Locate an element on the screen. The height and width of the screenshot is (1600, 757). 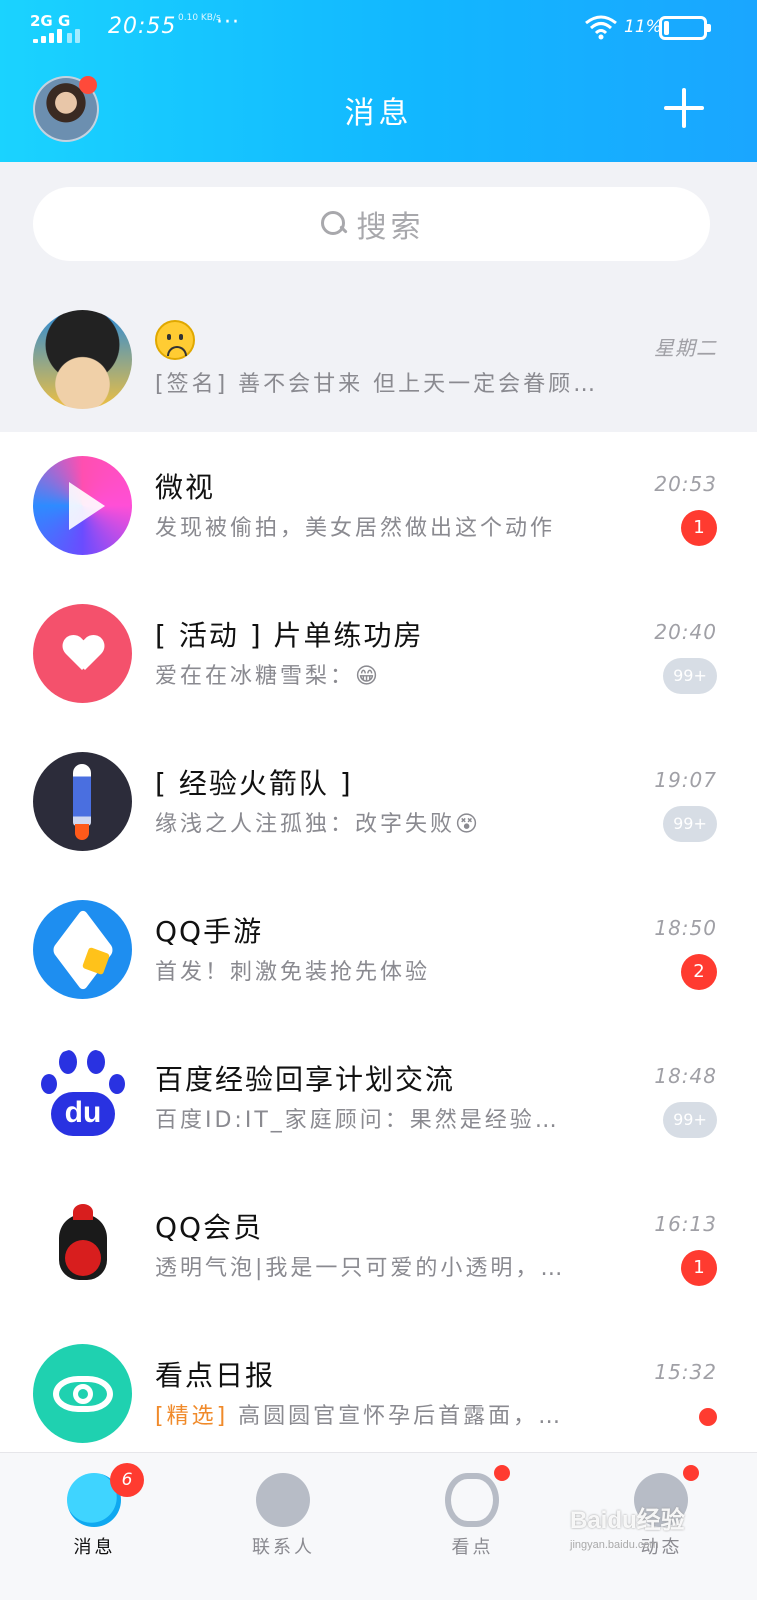
conversation-row-qq-vip: QQ会员 透明气泡|我是一只可爱的小透明，… 16:13 1 is located at coordinates (378, 1246).